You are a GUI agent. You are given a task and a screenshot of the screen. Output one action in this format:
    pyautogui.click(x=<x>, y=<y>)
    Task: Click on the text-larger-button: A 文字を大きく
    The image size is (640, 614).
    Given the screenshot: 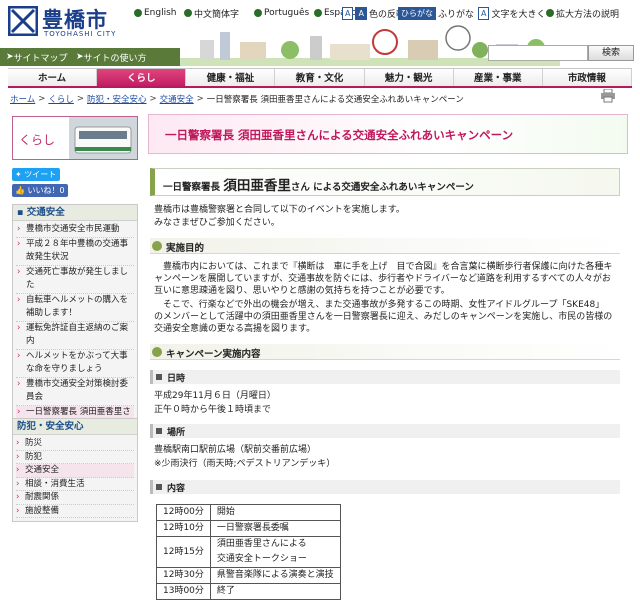 What is the action you would take?
    pyautogui.click(x=512, y=13)
    